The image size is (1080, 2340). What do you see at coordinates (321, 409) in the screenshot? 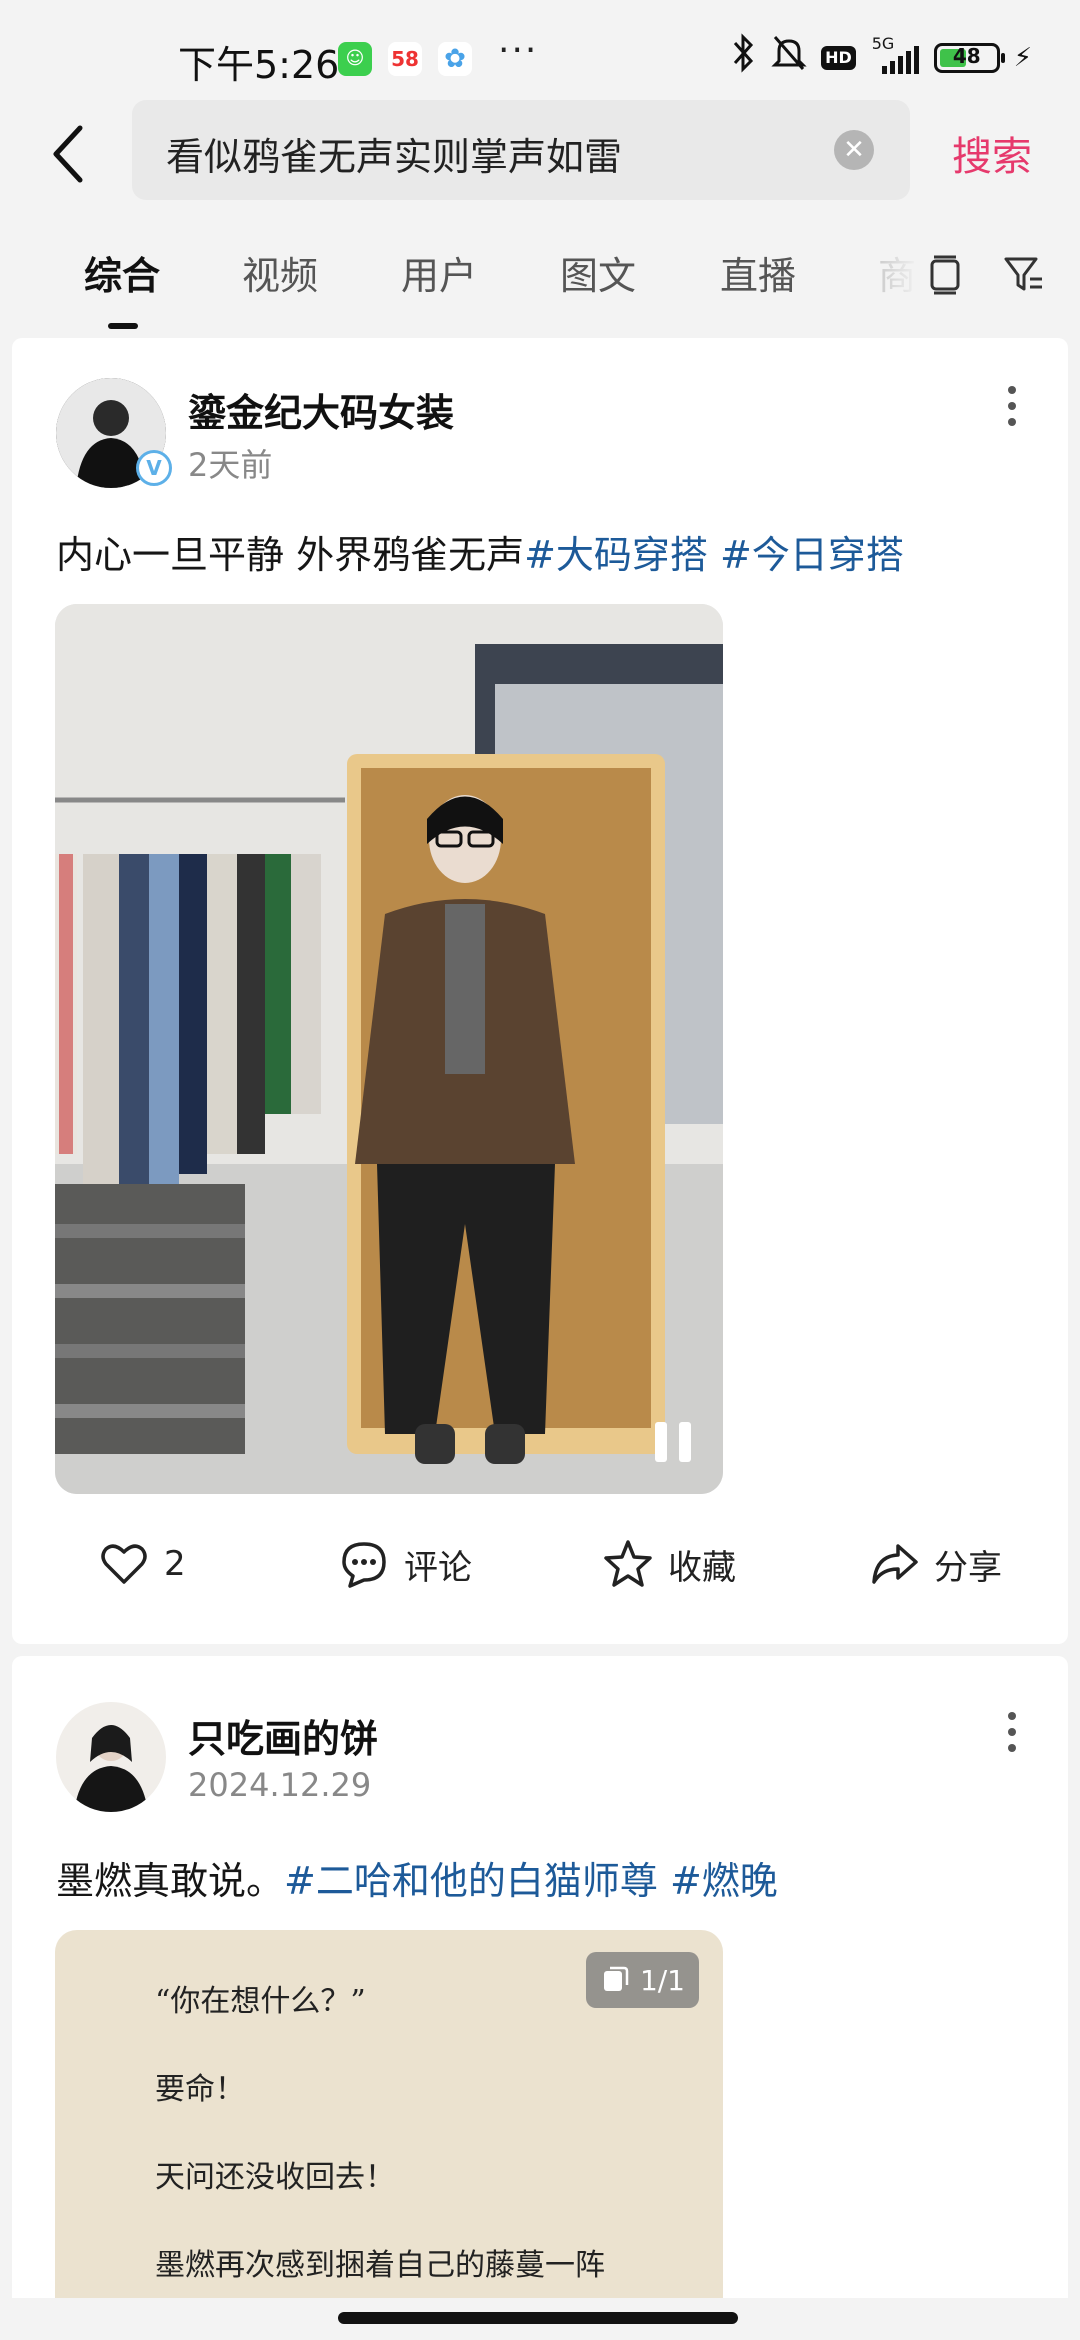
I see `author-name: 鎏金纪大码女装` at bounding box center [321, 409].